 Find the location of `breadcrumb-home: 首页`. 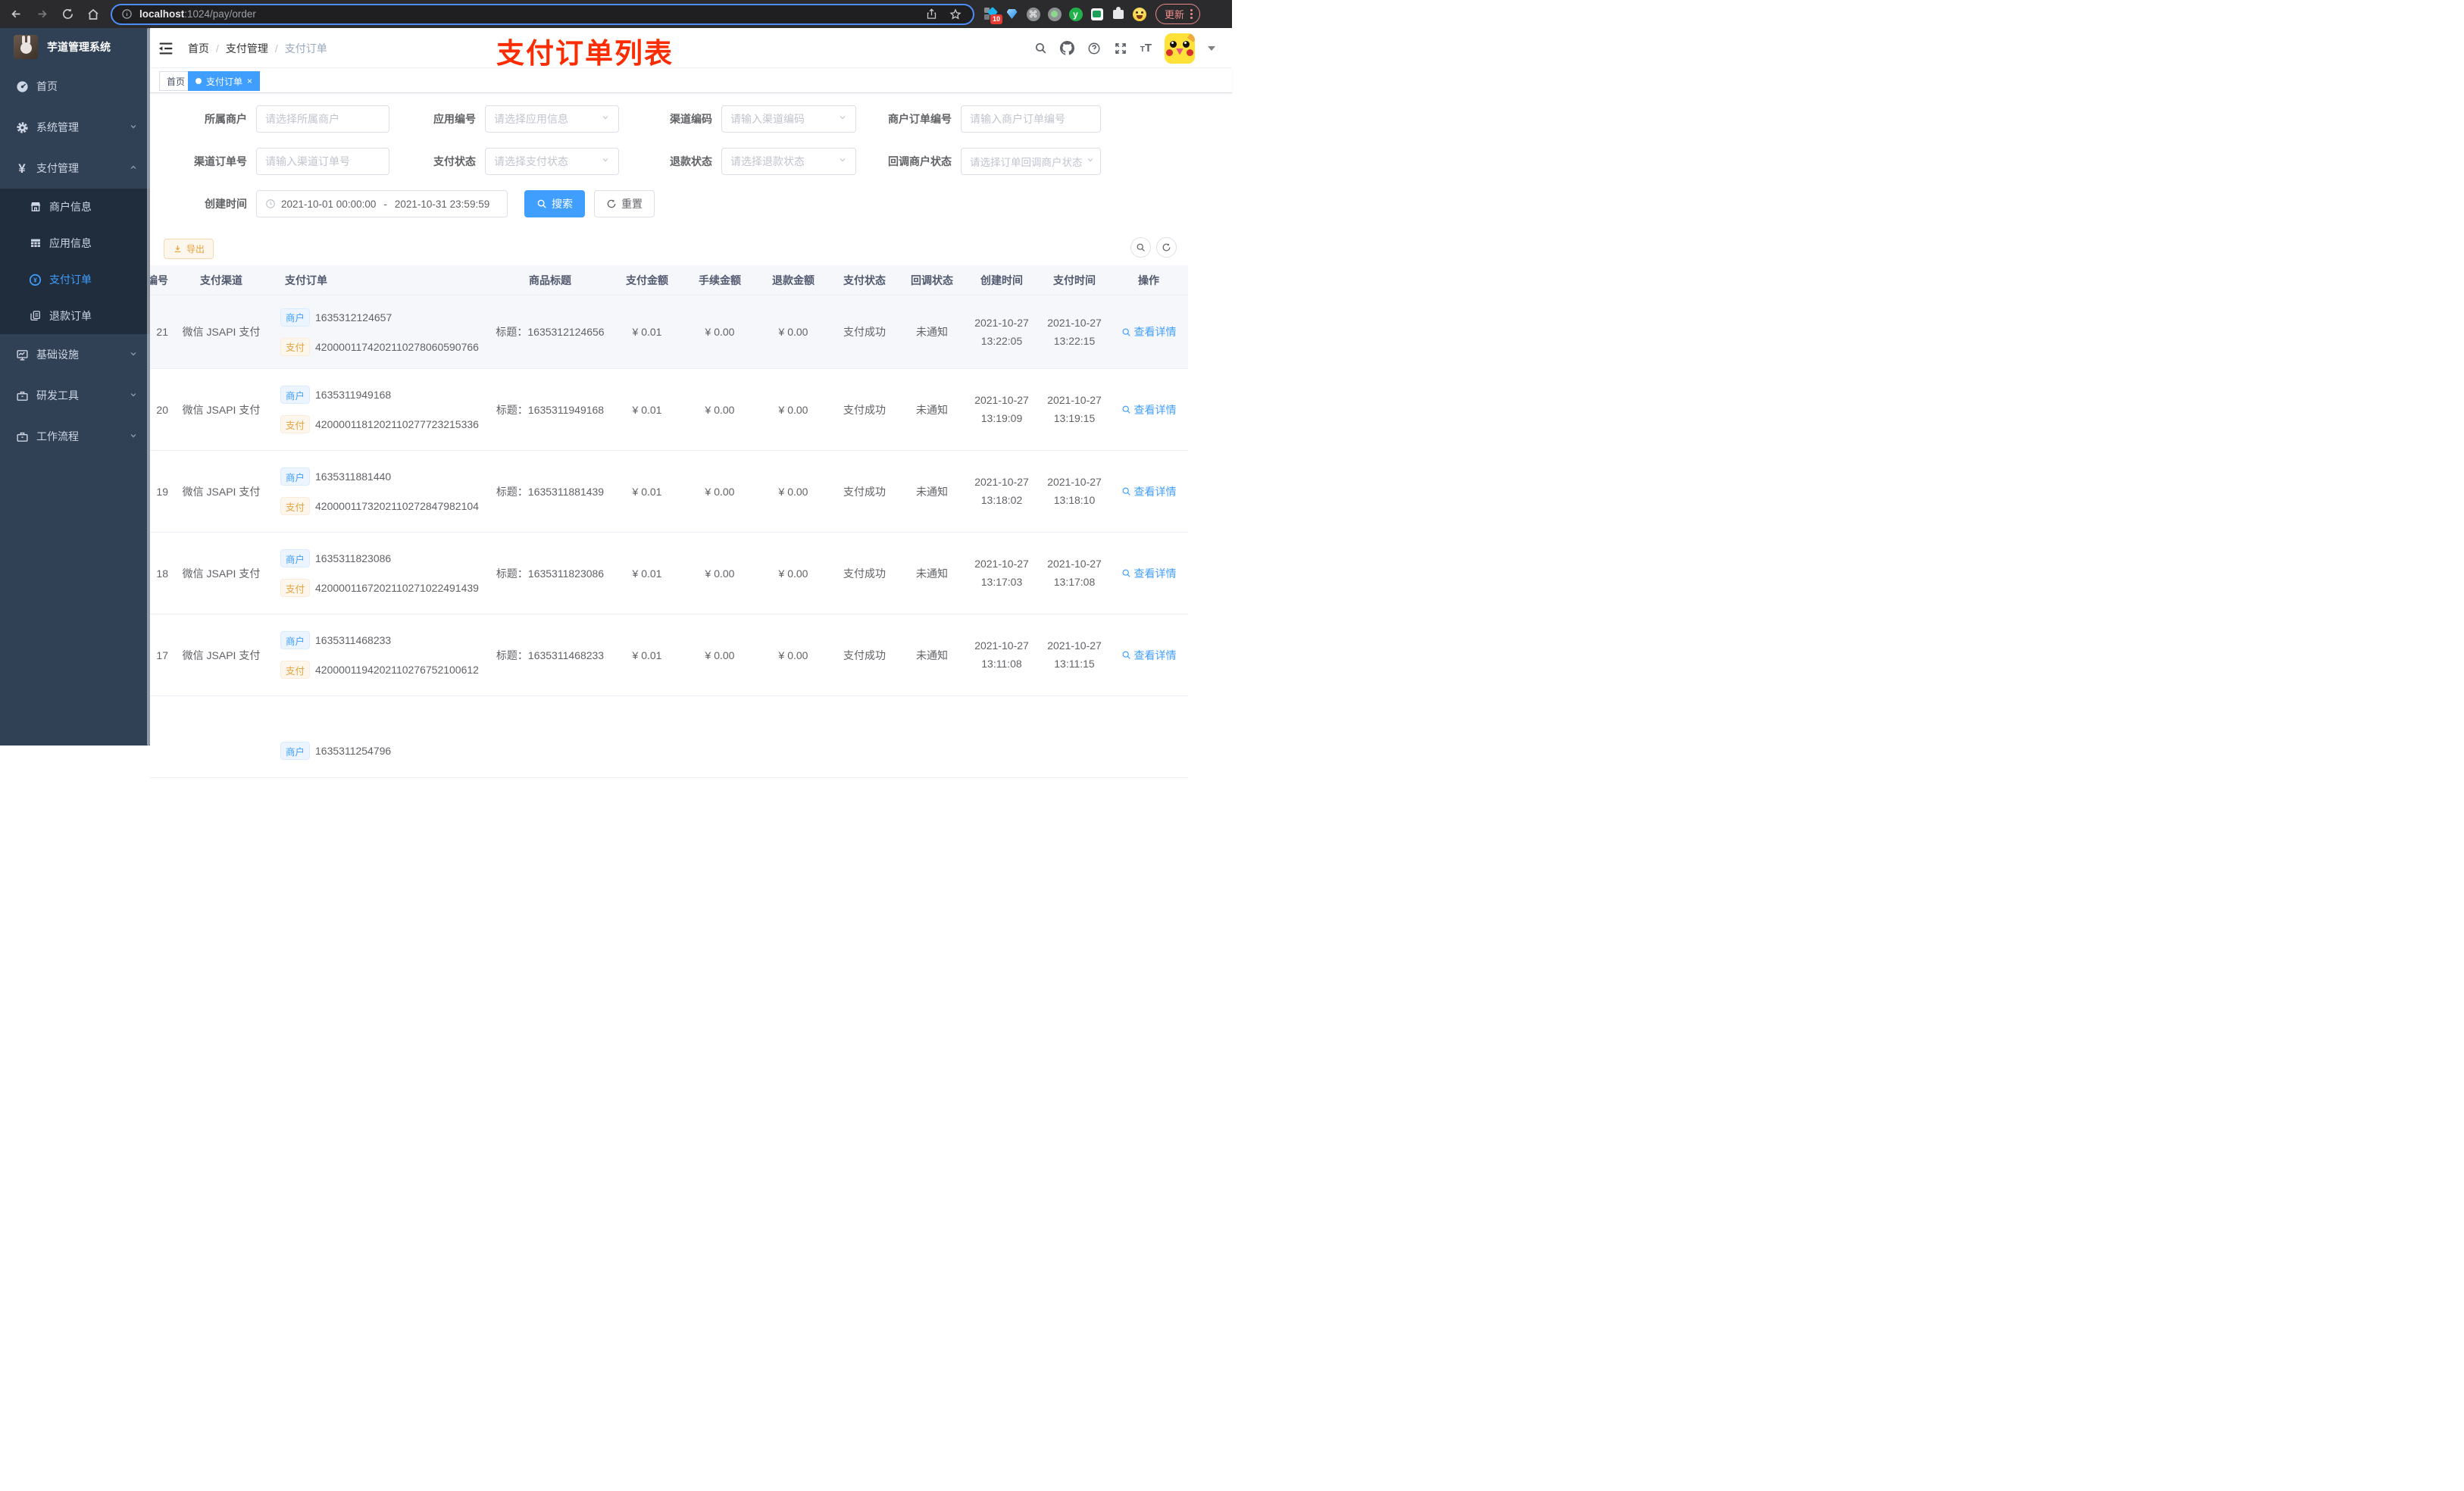

breadcrumb-home: 首页 is located at coordinates (198, 48).